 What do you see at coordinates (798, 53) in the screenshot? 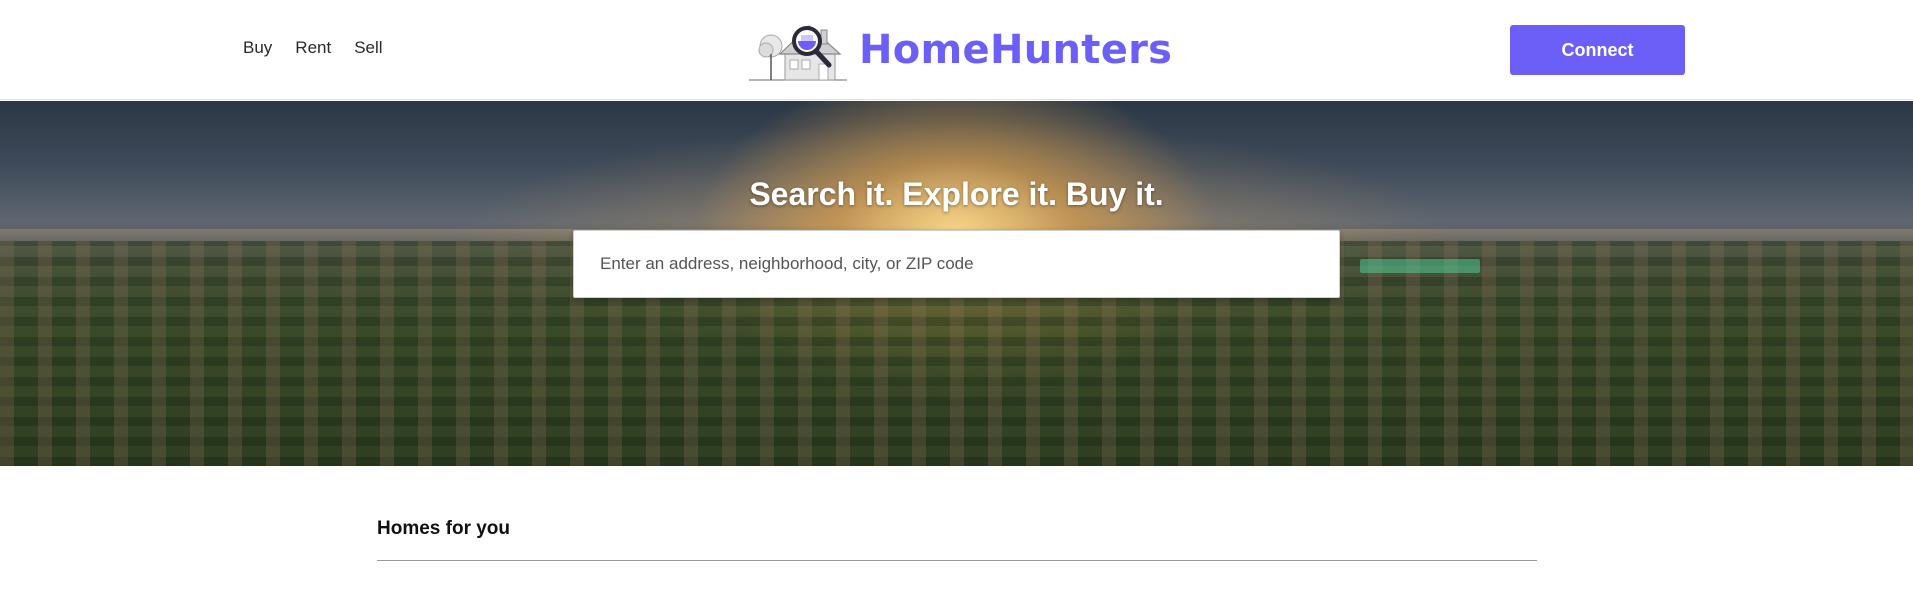
I see `house-magnifier-logo-icon` at bounding box center [798, 53].